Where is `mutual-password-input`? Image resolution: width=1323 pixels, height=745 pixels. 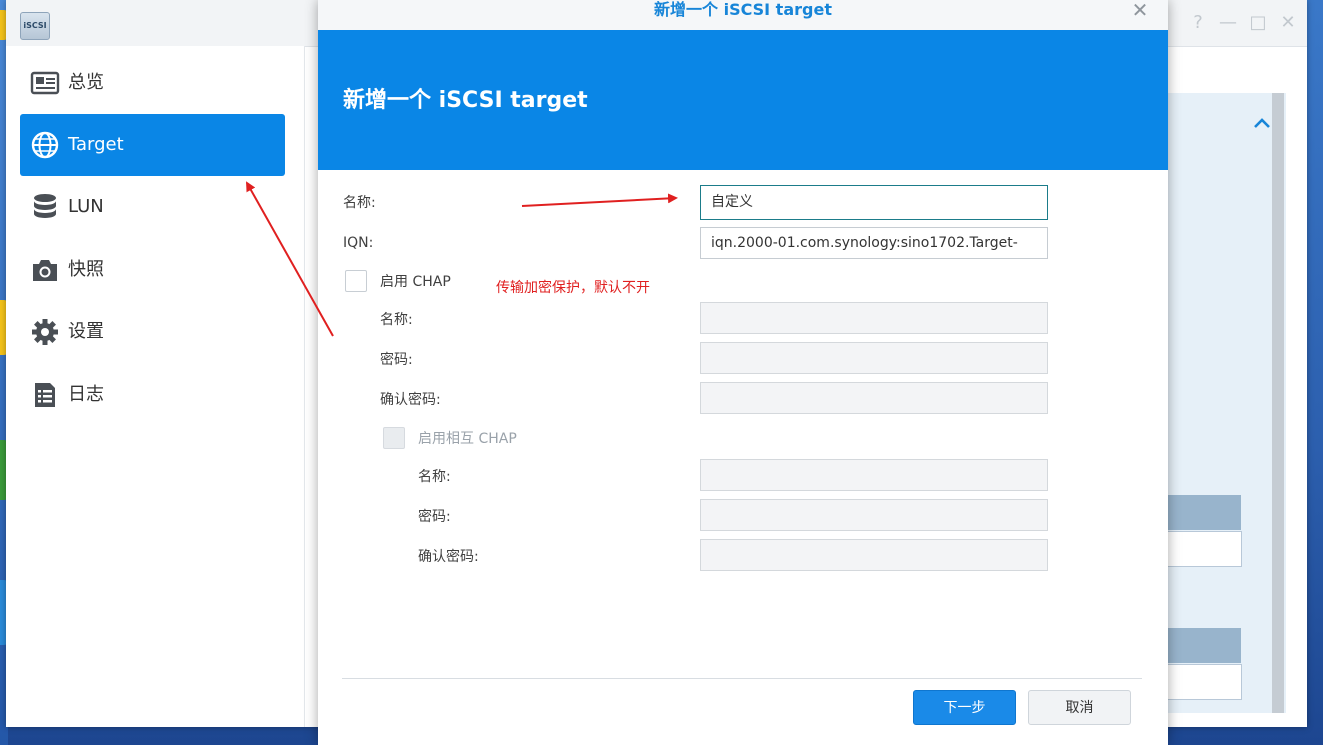 mutual-password-input is located at coordinates (874, 515).